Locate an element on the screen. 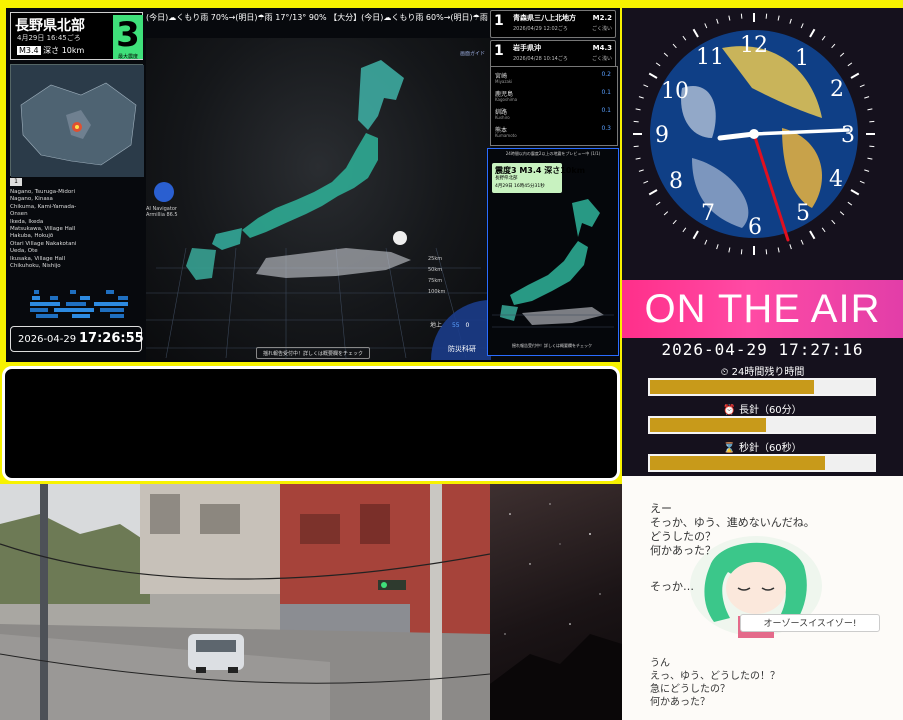  navigator-icon is located at coordinates (164, 192).